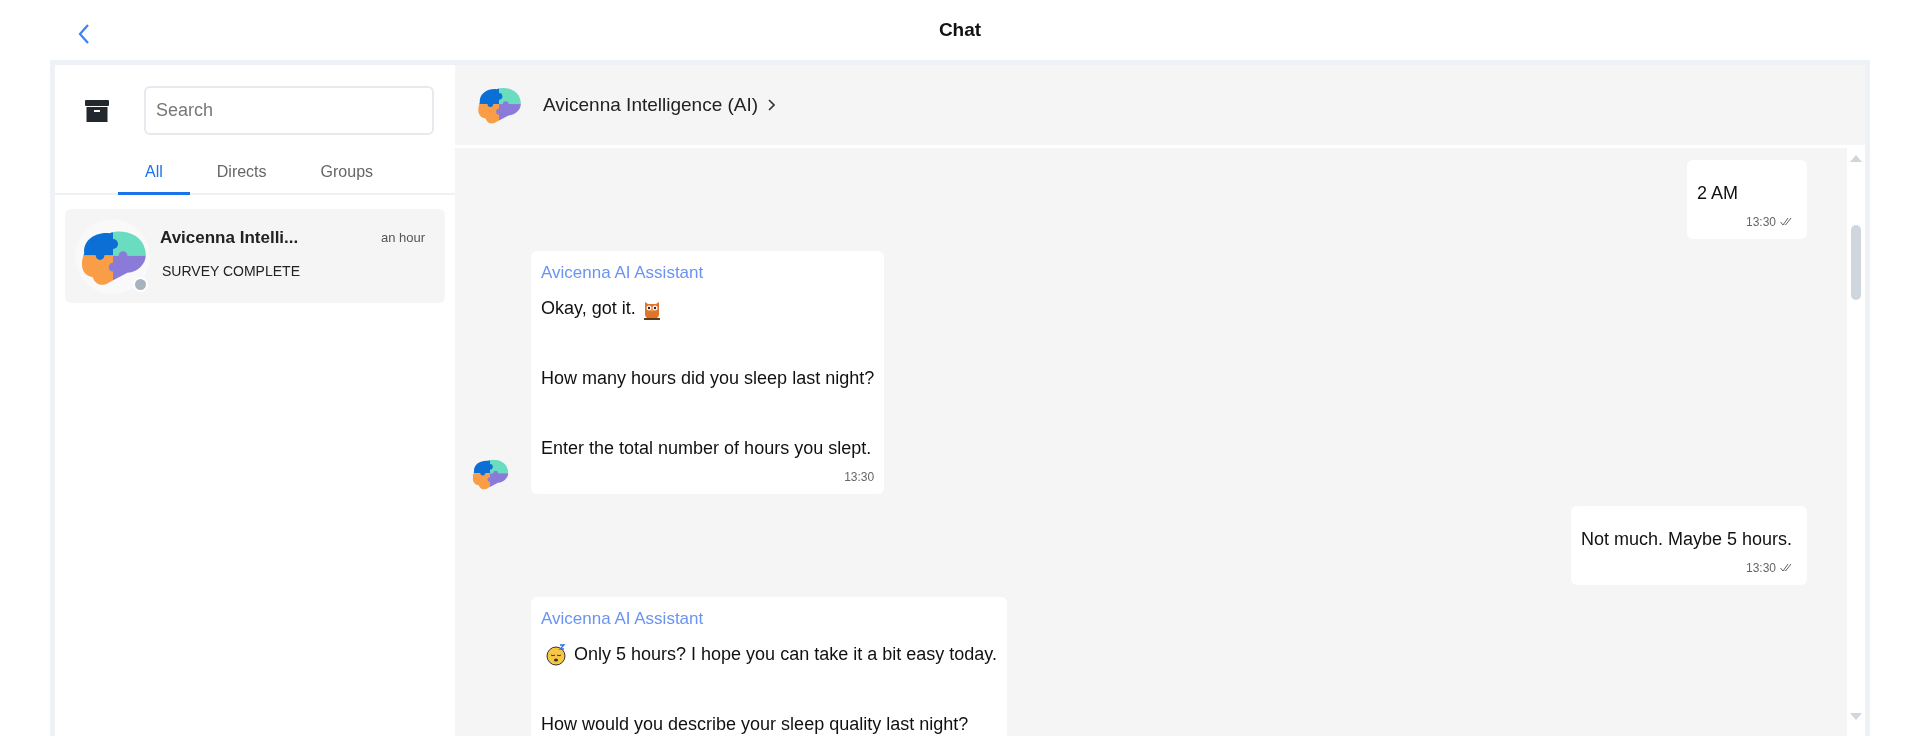 This screenshot has height=736, width=1920. Describe the element at coordinates (289, 110) in the screenshot. I see `search-field: Search` at that location.